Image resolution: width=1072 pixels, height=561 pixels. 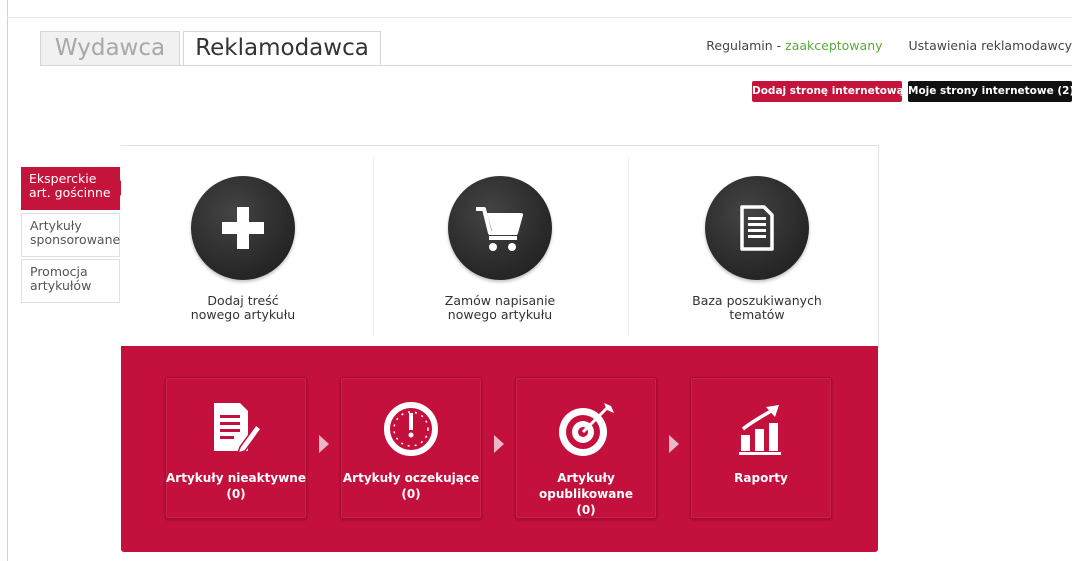 I want to click on card-inactive-articles: Artykuły nieaktywne (0), so click(x=236, y=448).